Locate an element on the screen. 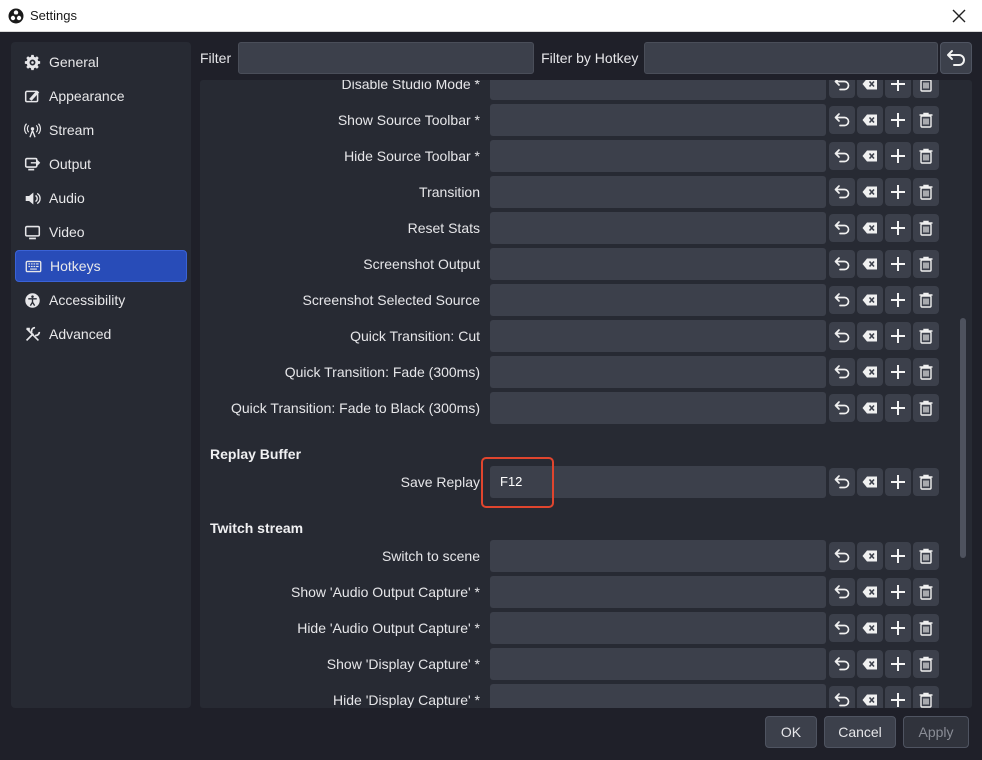 The height and width of the screenshot is (760, 982). sidebar-item-appearance: Appearance is located at coordinates (101, 96).